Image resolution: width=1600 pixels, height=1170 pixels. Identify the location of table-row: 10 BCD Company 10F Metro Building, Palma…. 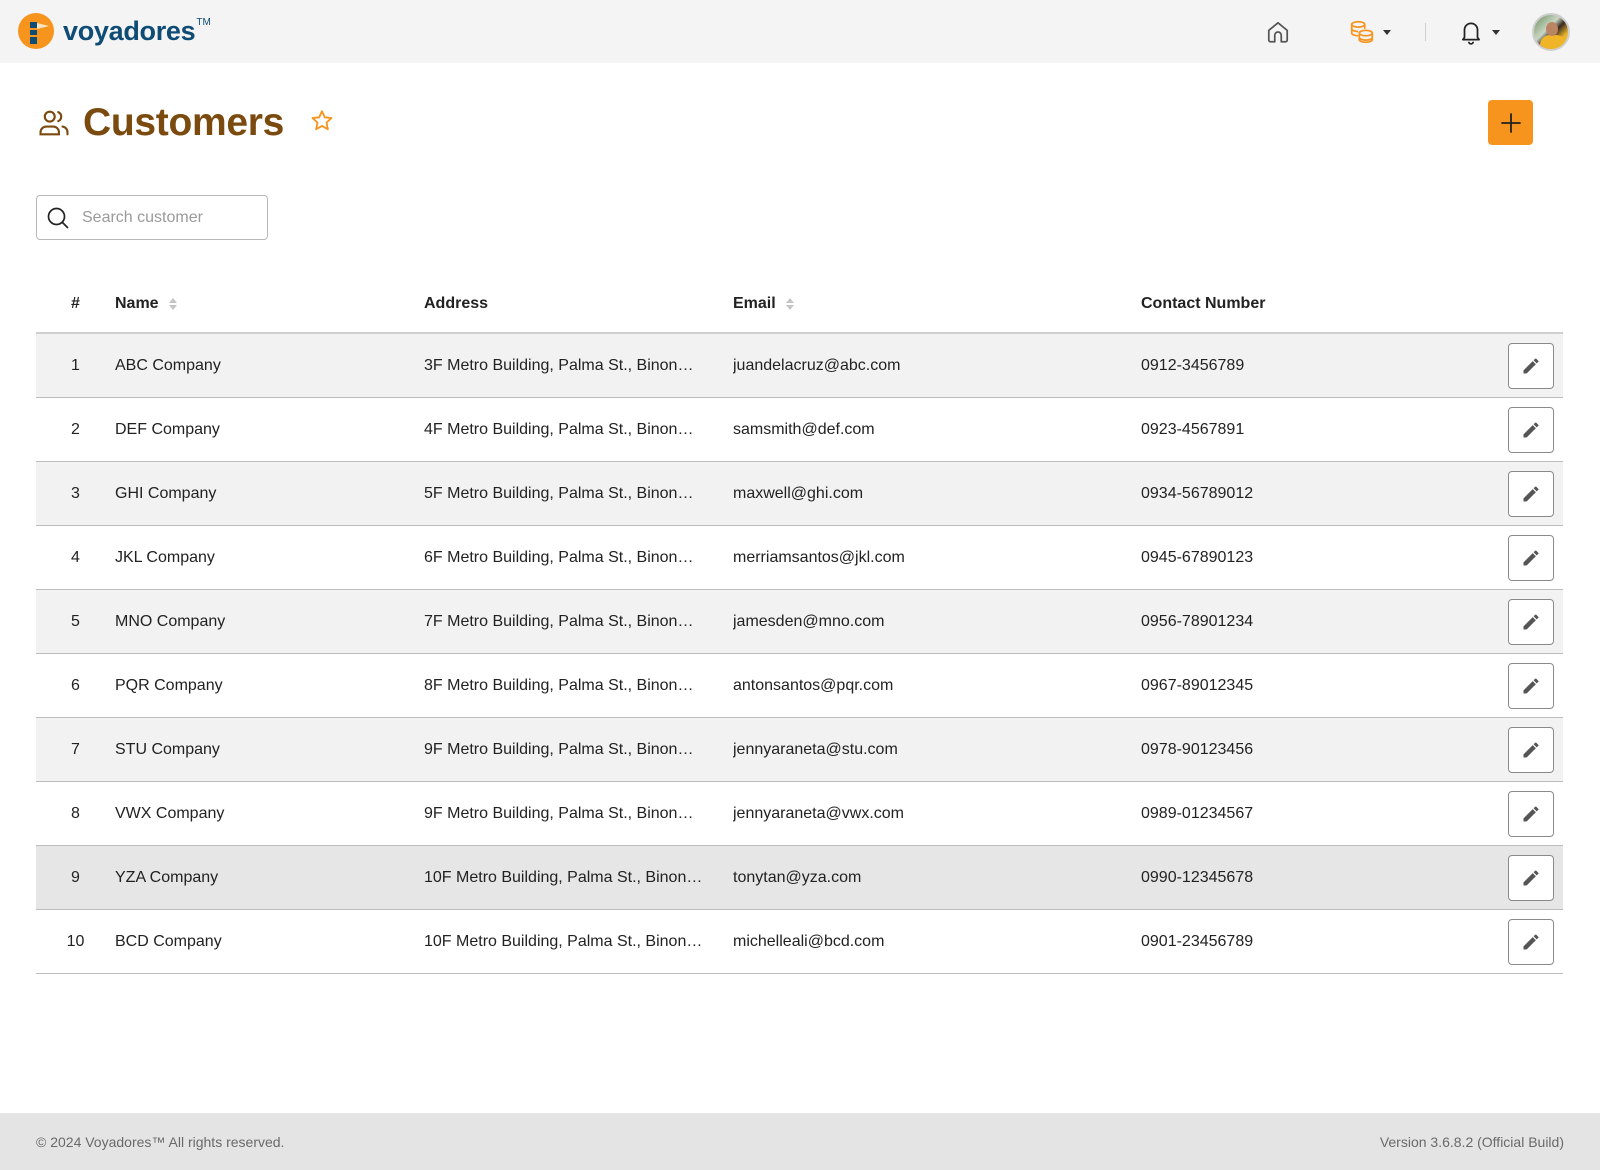
(799, 942).